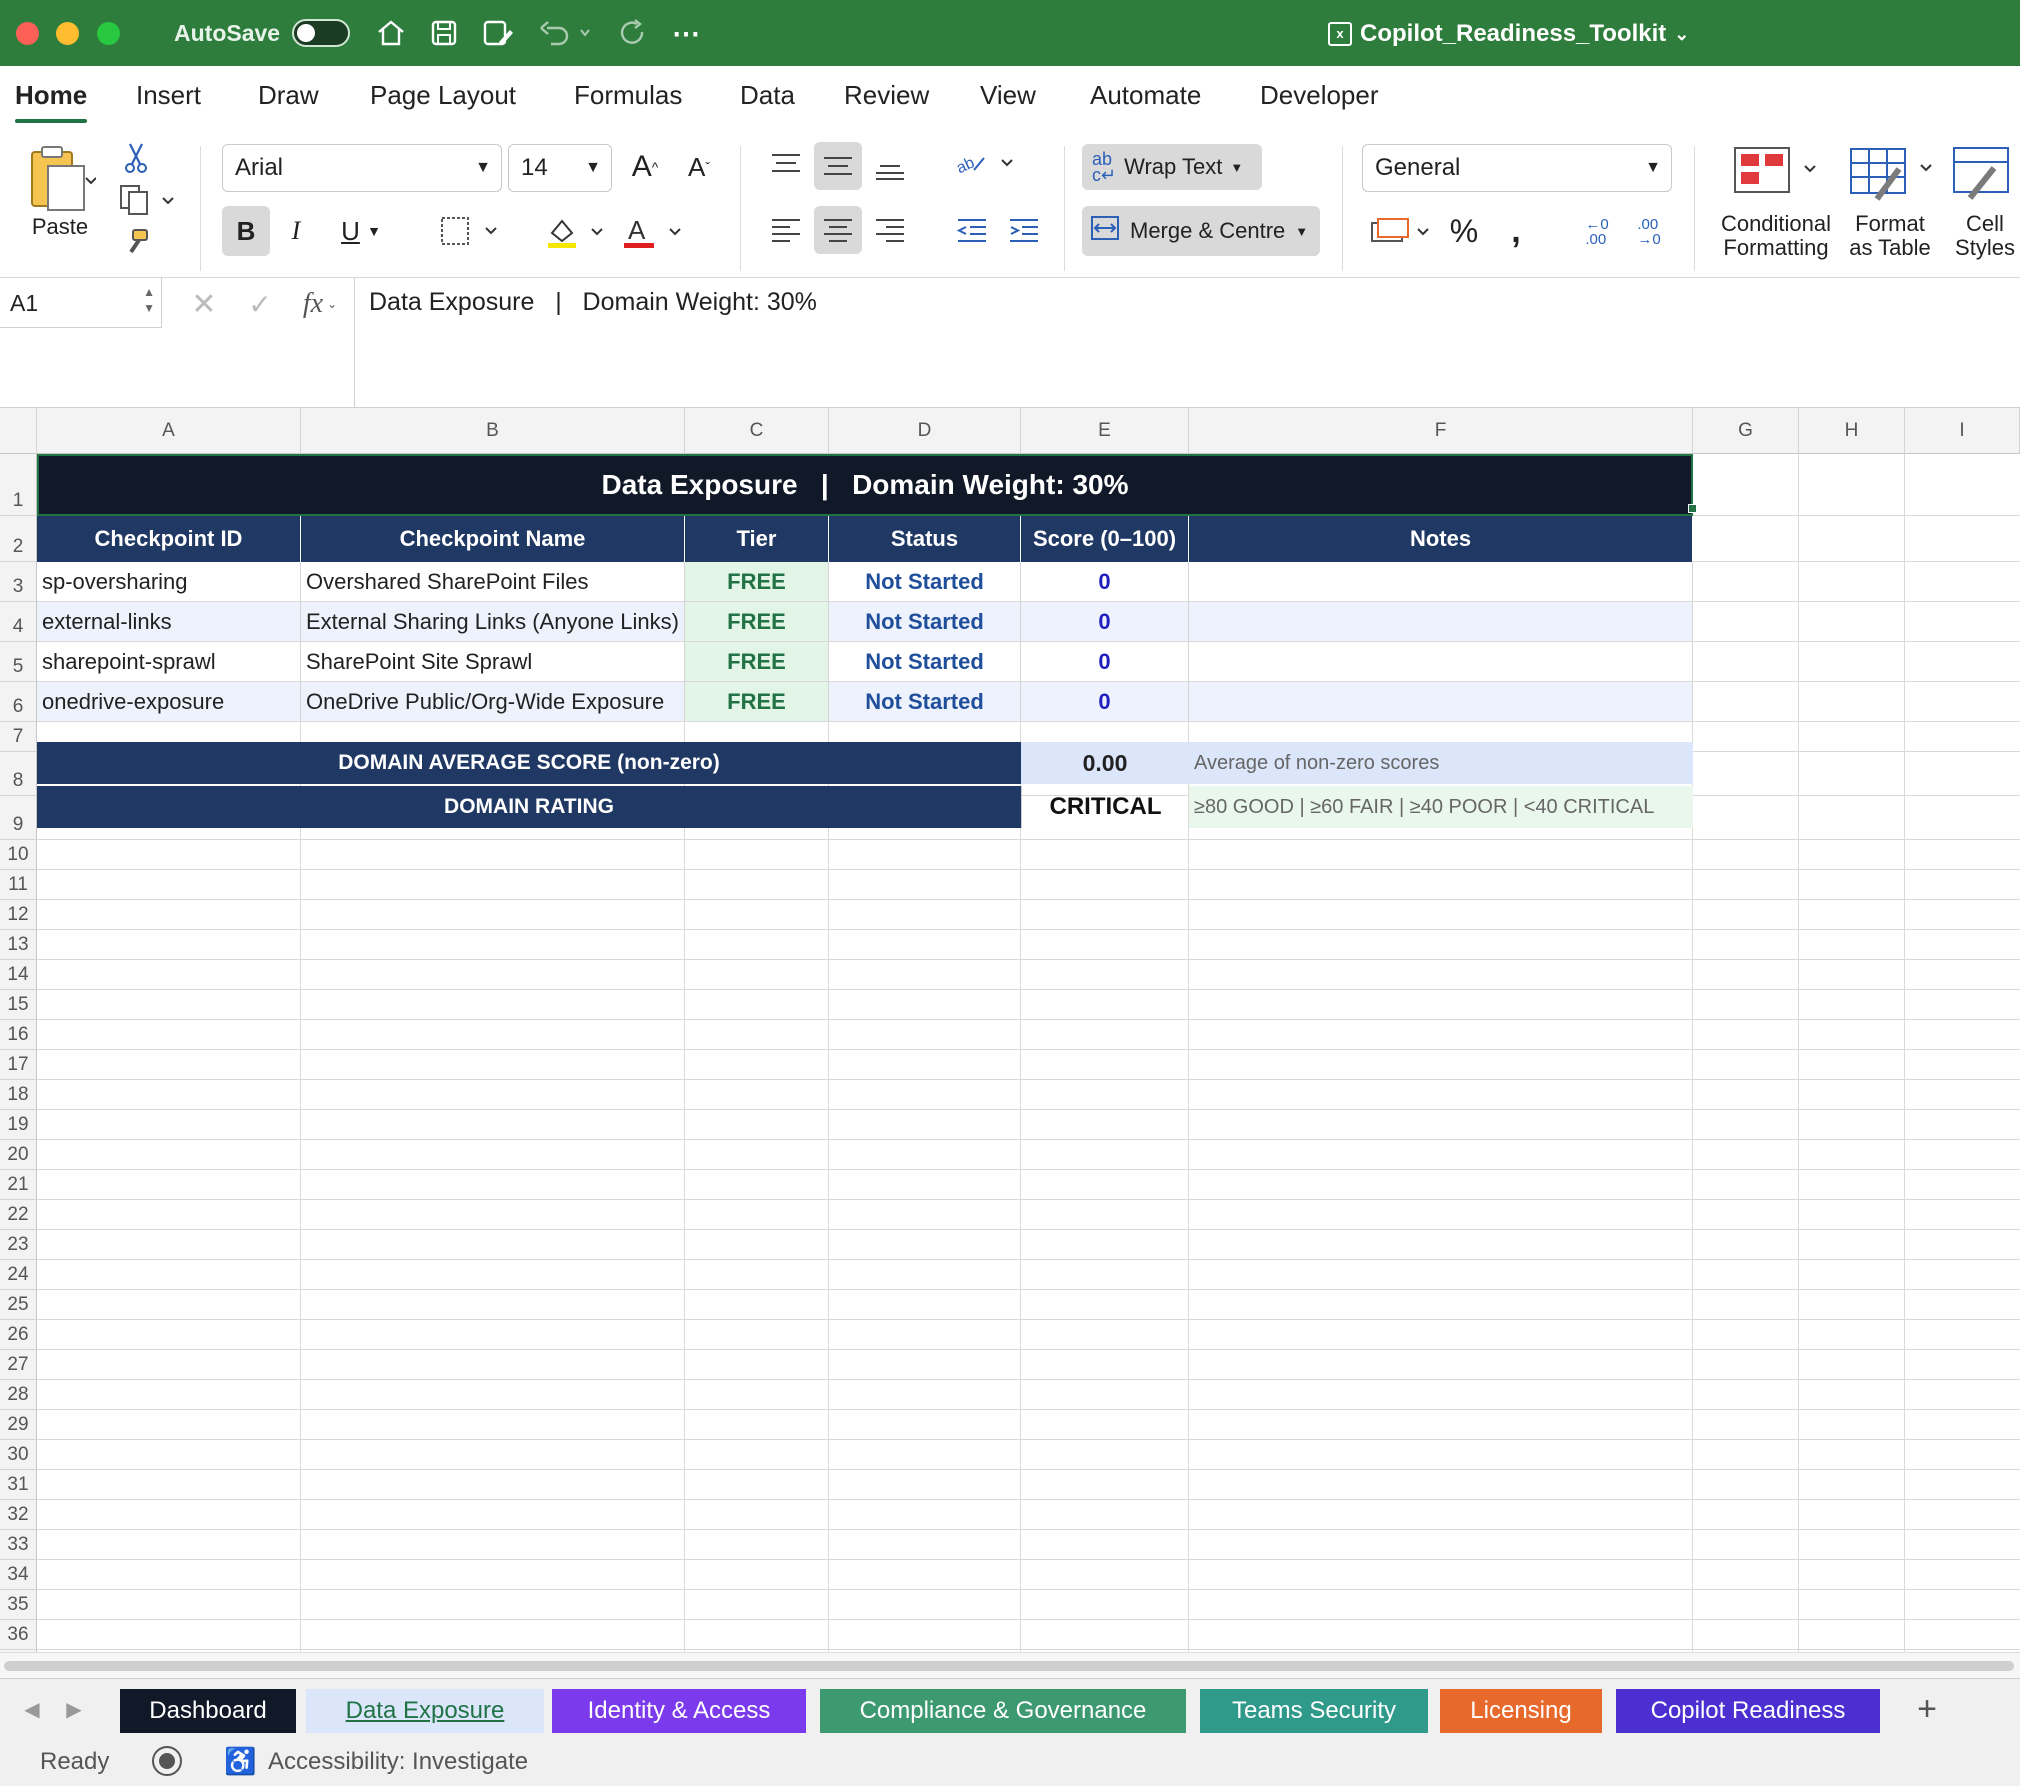 This screenshot has width=2020, height=1786. Describe the element at coordinates (529, 763) in the screenshot. I see `domain-average-label: DOMAIN AVERAGE SCORE (non-zero)` at that location.